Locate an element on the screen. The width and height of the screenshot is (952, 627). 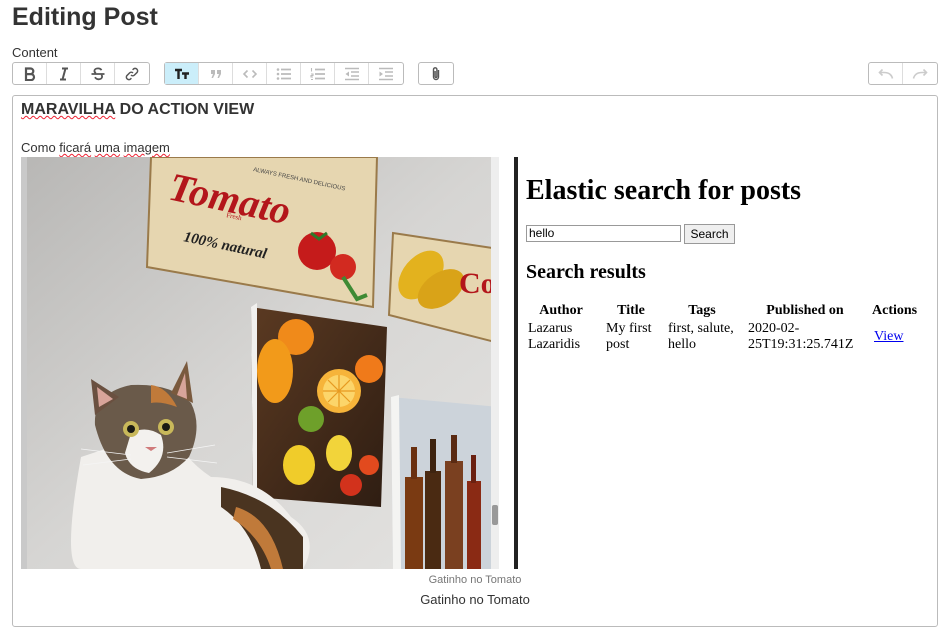
attach-files-button is located at coordinates (436, 73).